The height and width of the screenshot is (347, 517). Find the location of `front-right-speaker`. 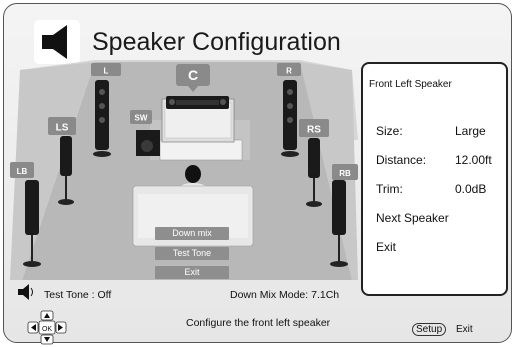

front-right-speaker is located at coordinates (290, 118).